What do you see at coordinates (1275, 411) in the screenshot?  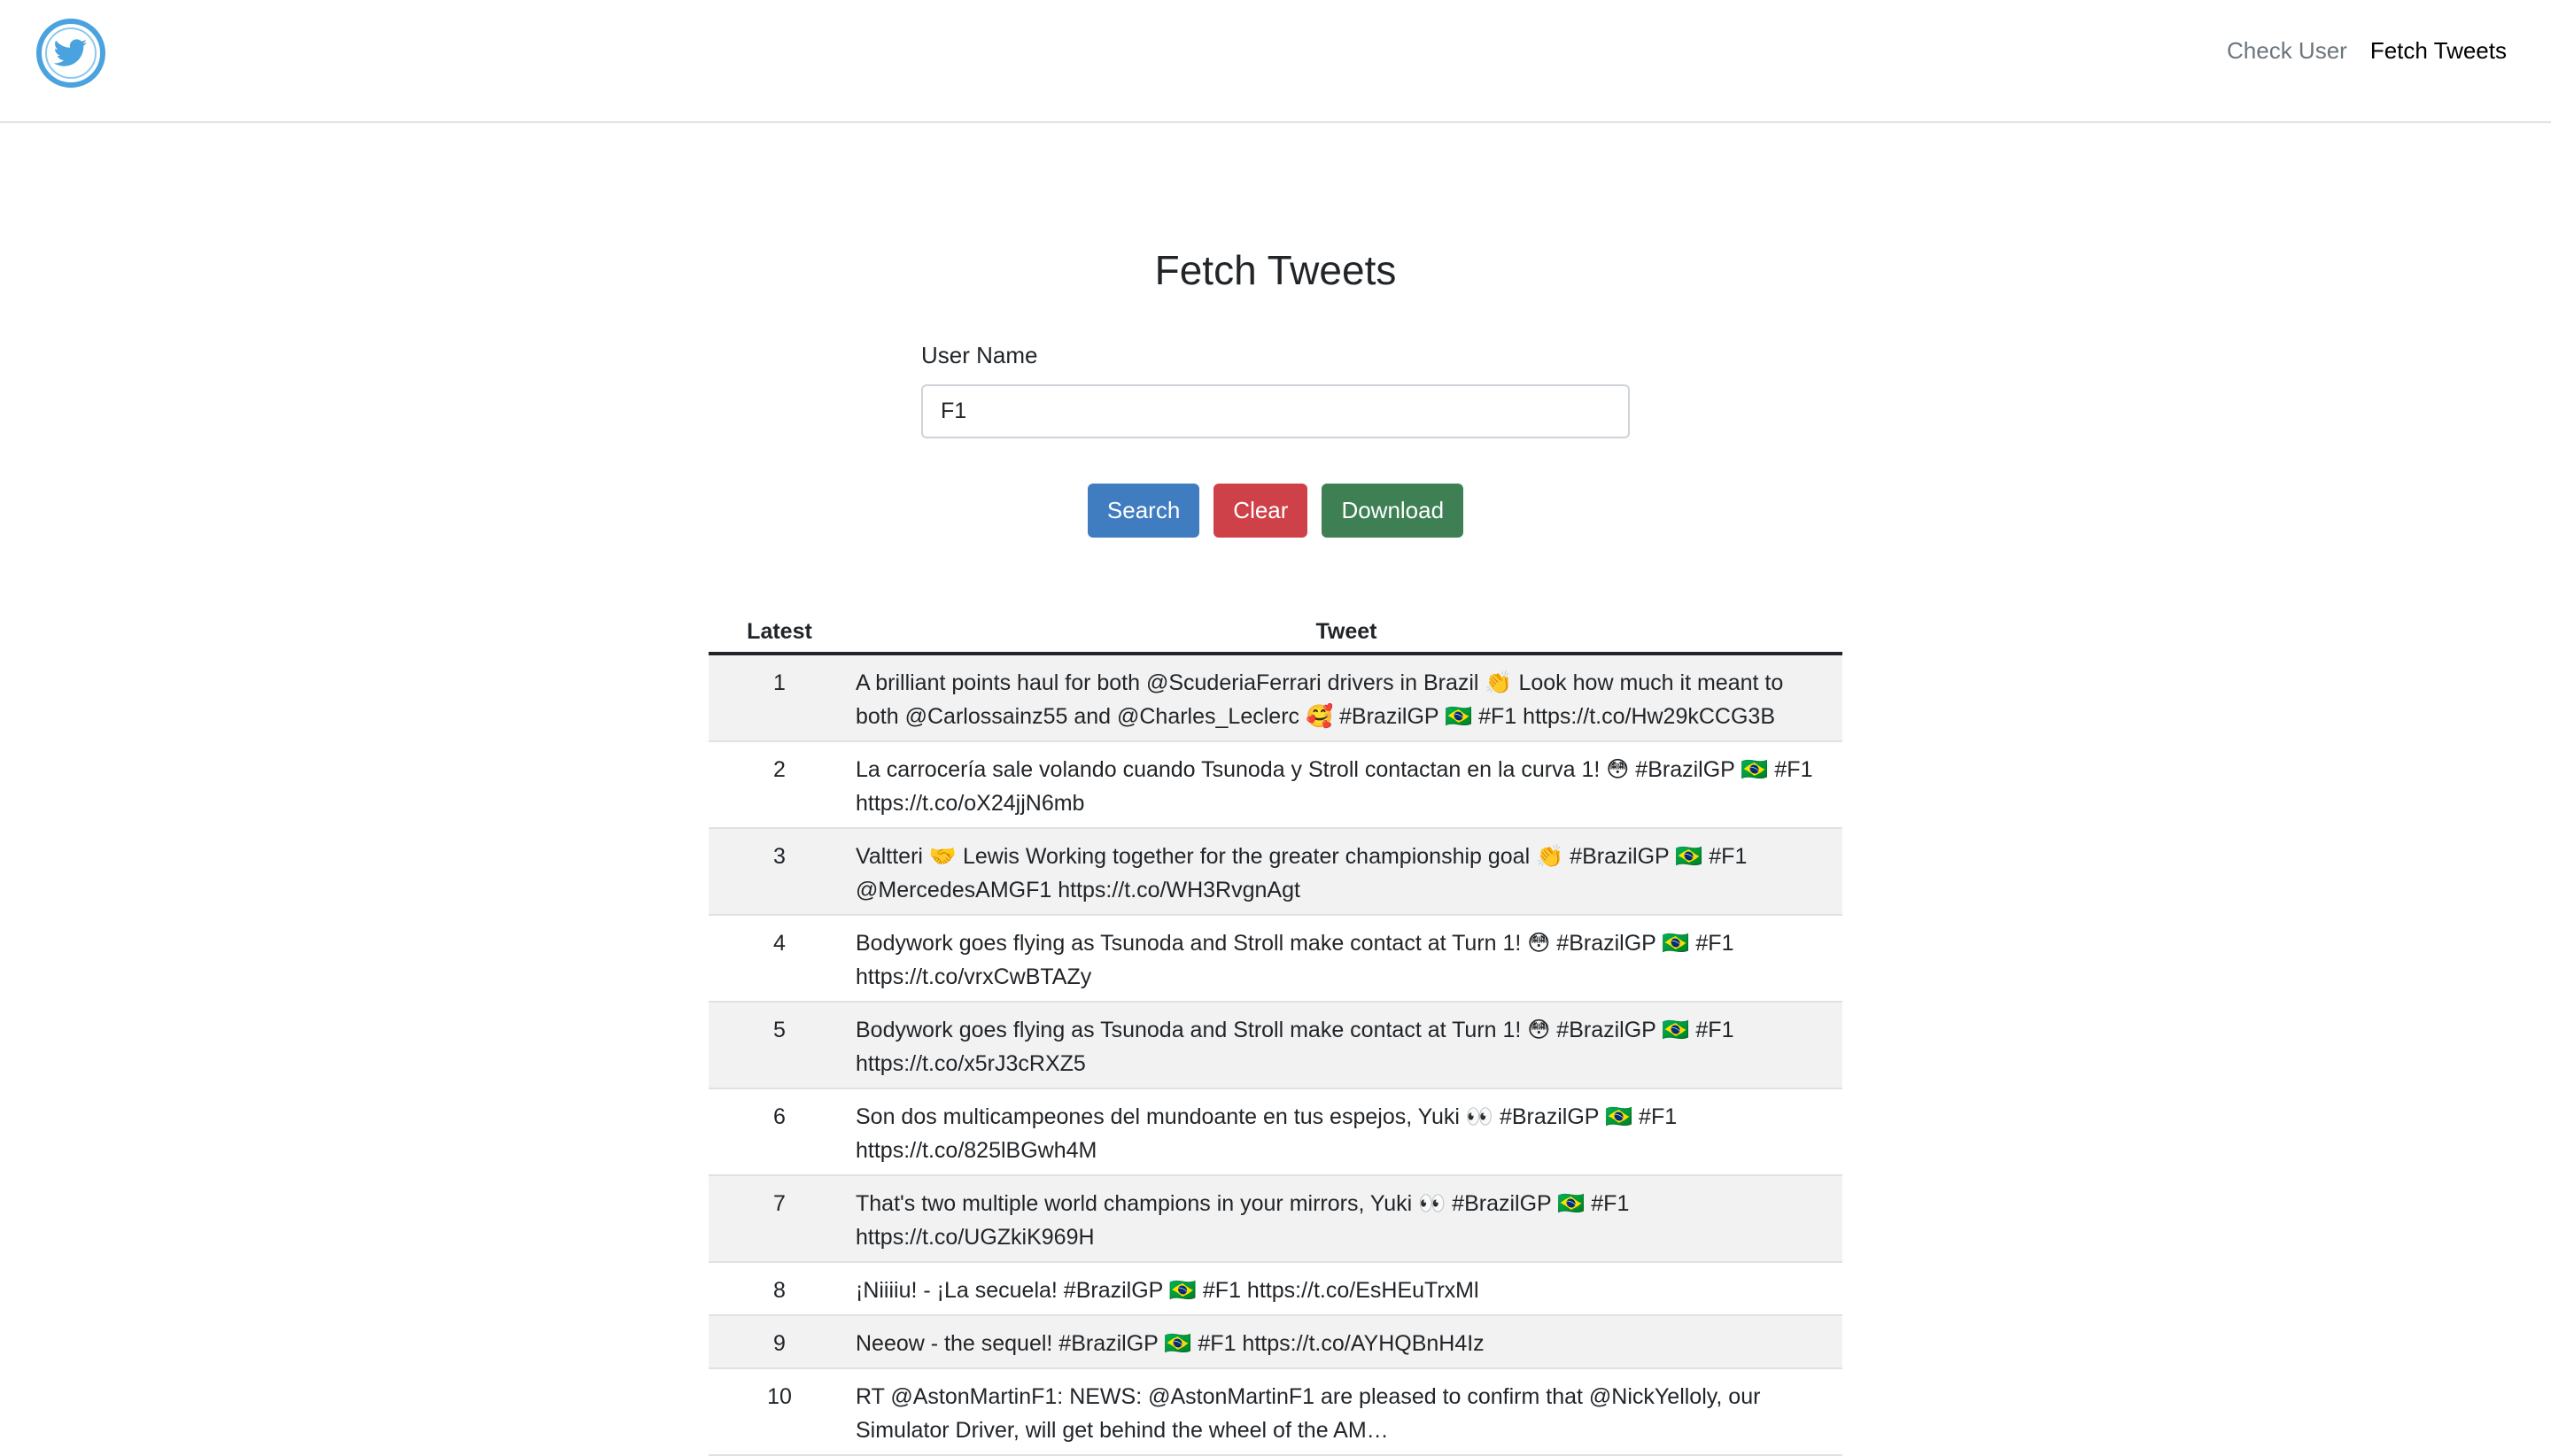 I see `username-input` at bounding box center [1275, 411].